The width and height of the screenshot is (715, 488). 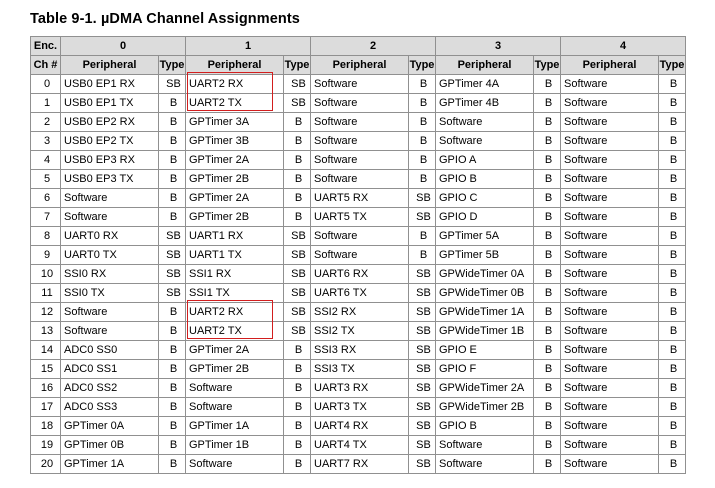 I want to click on channel-number: 17, so click(x=45, y=407).